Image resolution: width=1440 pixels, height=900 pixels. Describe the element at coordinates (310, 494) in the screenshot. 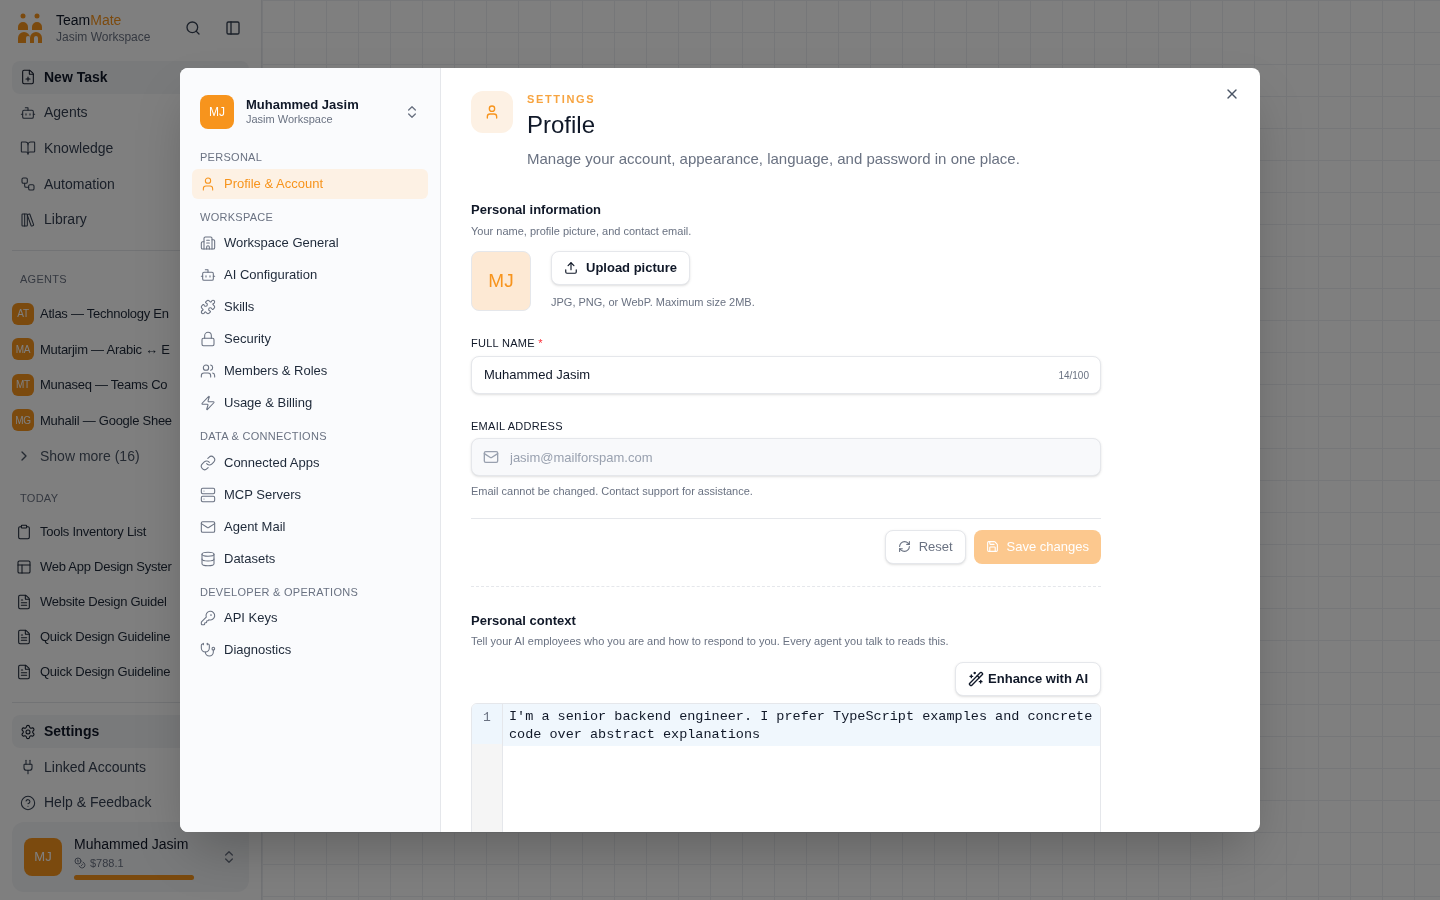

I see `settings-nav-item: MCP Servers` at that location.